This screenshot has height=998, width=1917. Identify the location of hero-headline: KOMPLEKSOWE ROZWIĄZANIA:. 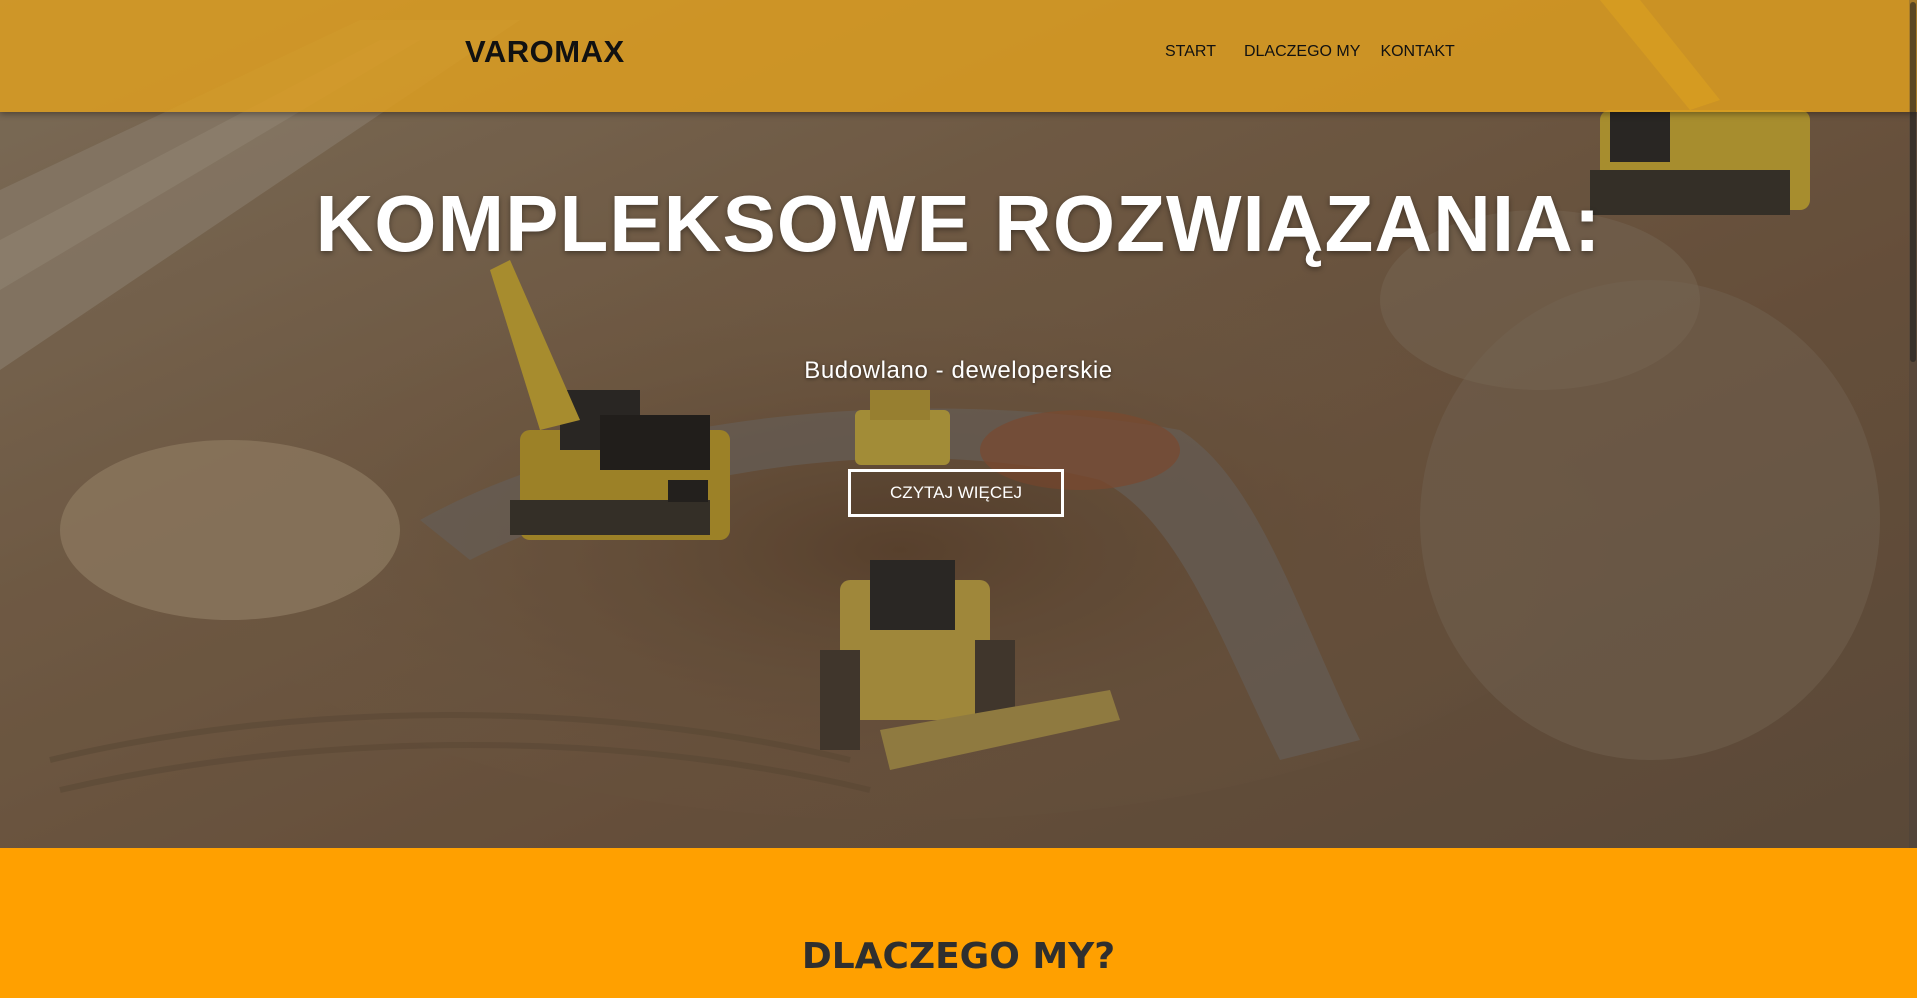
(958, 223).